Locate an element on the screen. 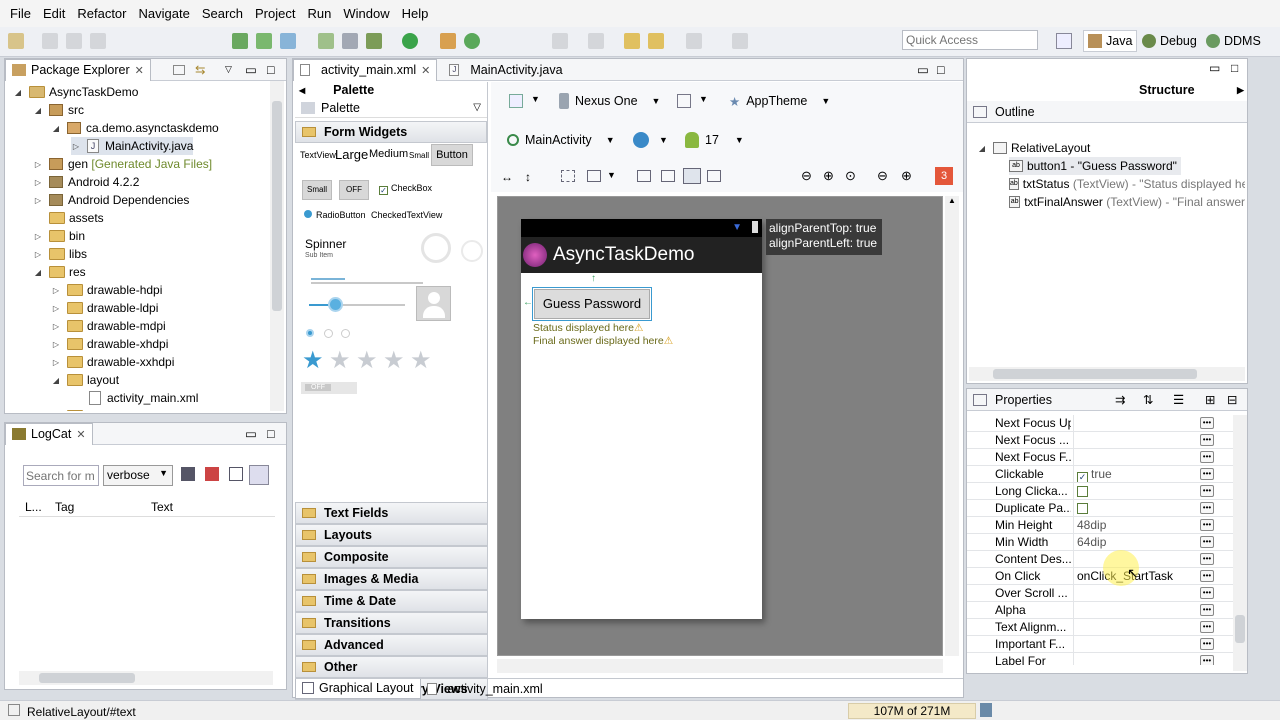 Image resolution: width=1280 pixels, height=720 pixels. device-select: Nexus One ▼ is located at coordinates (609, 101).